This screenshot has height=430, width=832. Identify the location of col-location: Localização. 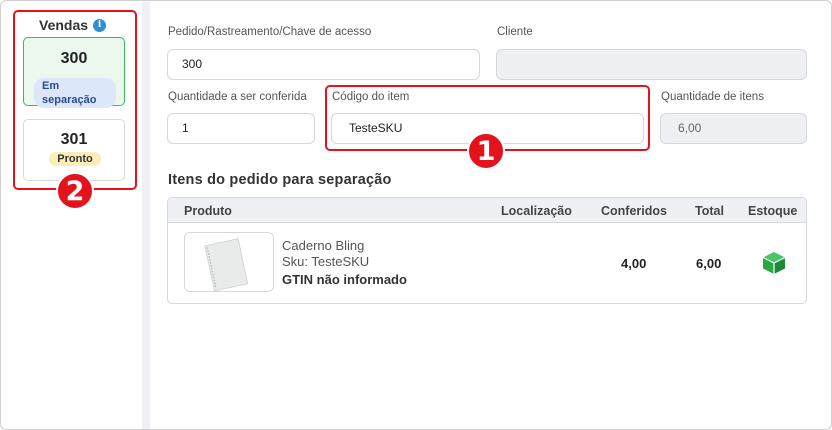
(536, 211).